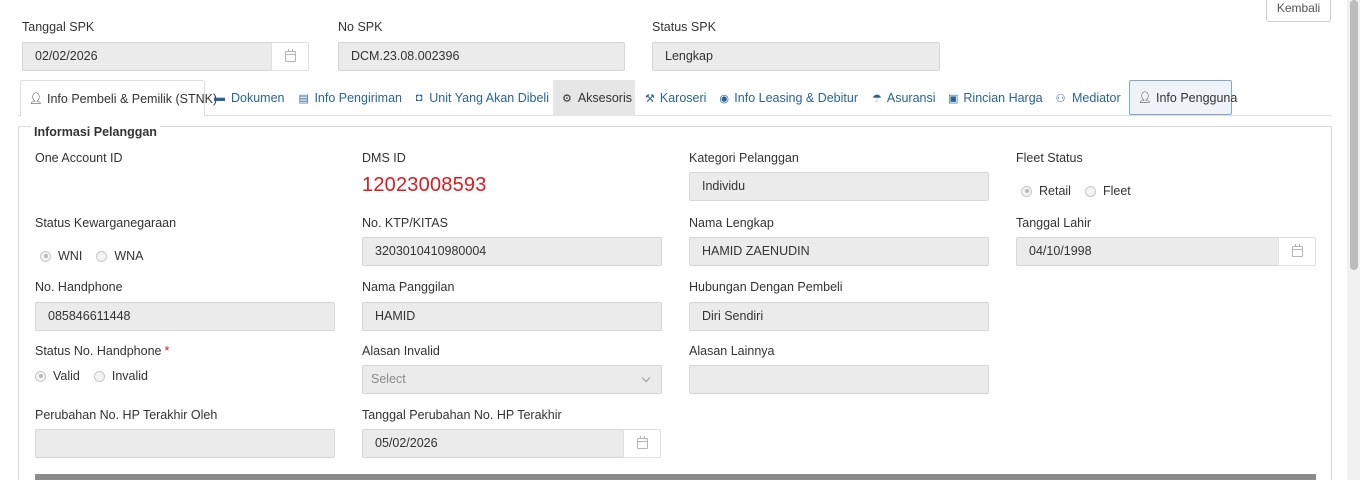  What do you see at coordinates (405, 223) in the screenshot?
I see `no-ktp-label: No. KTP/KITAS` at bounding box center [405, 223].